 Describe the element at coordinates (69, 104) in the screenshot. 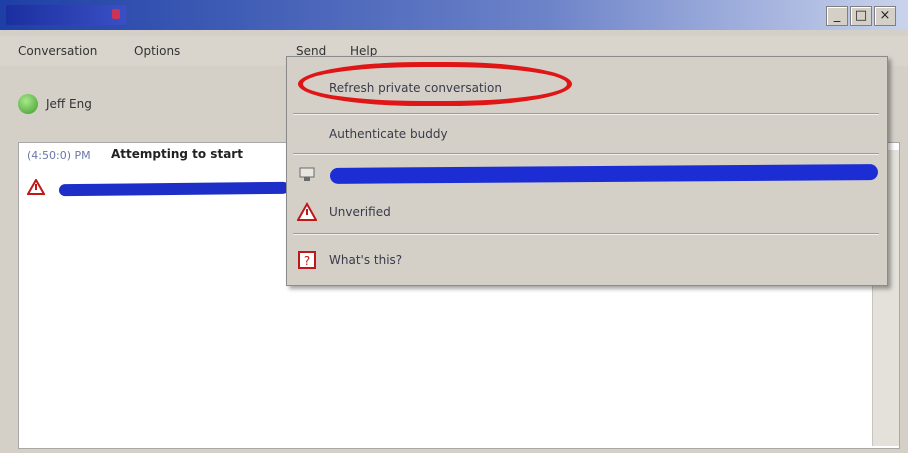

I see `contact-name: Jeff Eng` at that location.